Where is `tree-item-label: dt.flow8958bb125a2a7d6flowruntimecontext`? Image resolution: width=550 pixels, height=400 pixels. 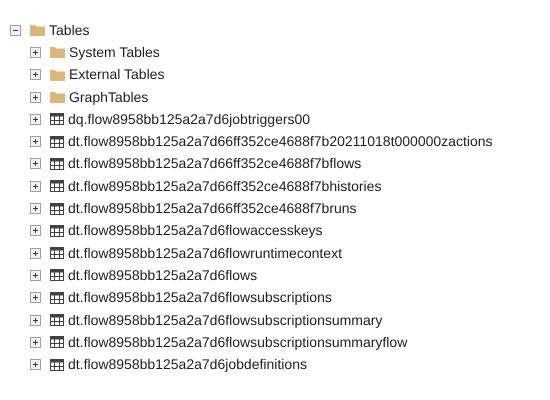 tree-item-label: dt.flow8958bb125a2a7d6flowruntimecontext is located at coordinates (205, 253).